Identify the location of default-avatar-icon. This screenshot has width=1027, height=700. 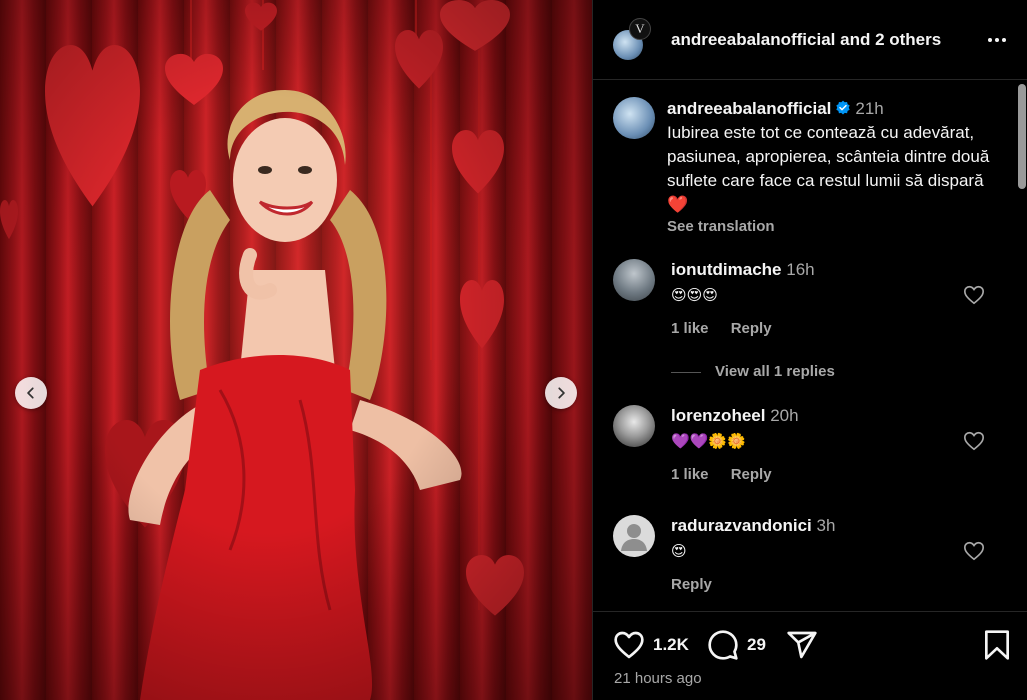
(634, 537).